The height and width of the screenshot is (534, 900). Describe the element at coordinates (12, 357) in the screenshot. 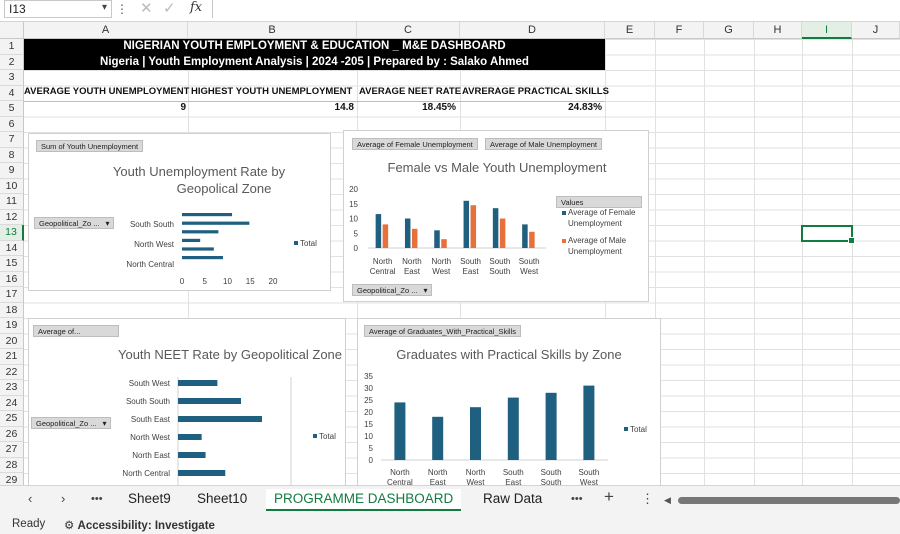

I see `row-header-21: 21` at that location.